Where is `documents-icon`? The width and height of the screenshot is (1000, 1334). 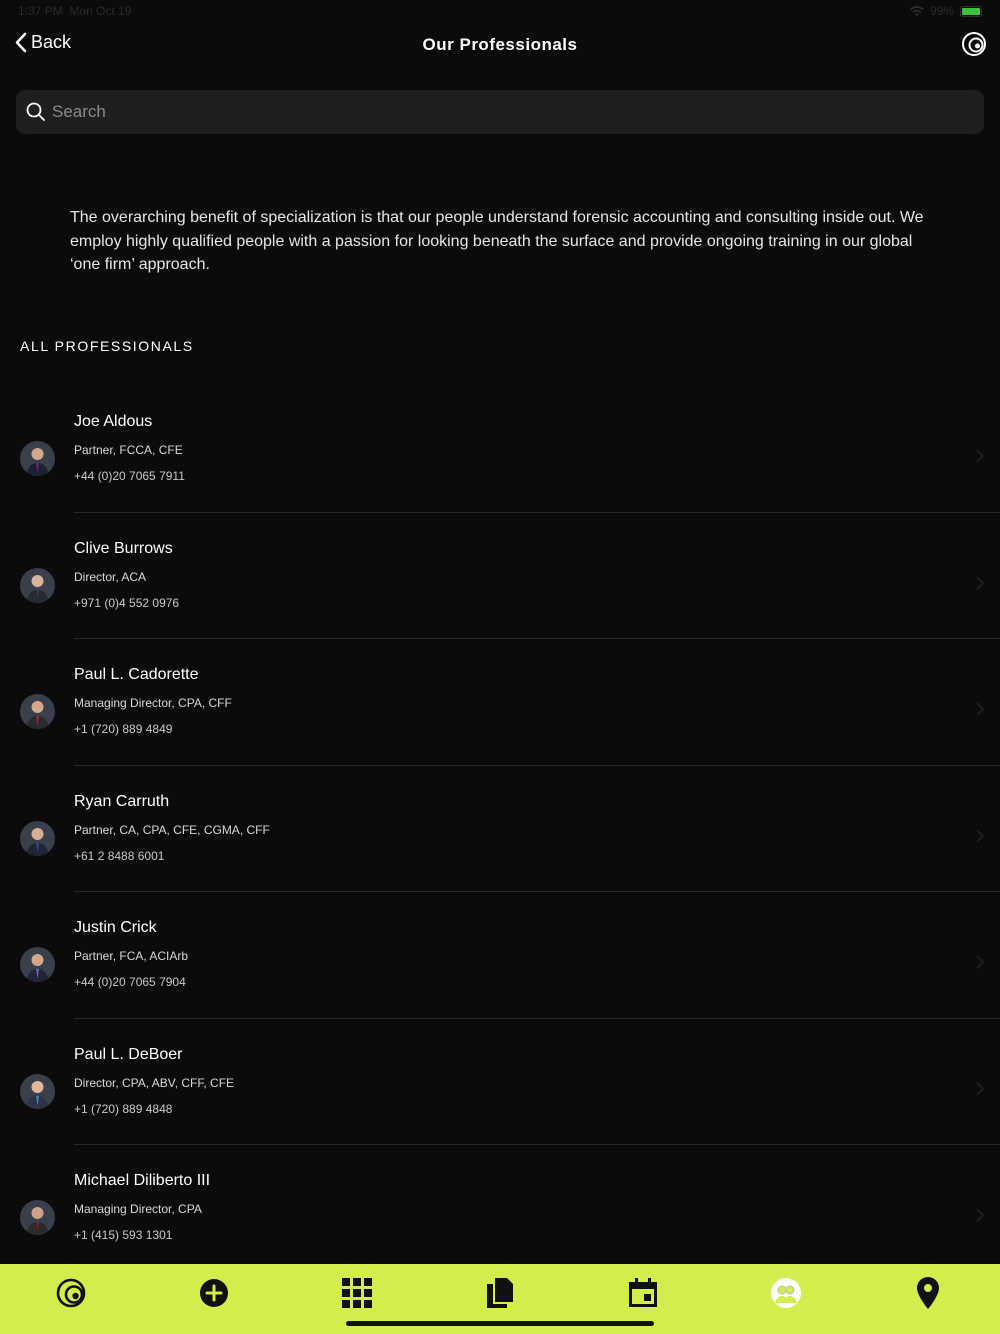
documents-icon is located at coordinates (499, 1293).